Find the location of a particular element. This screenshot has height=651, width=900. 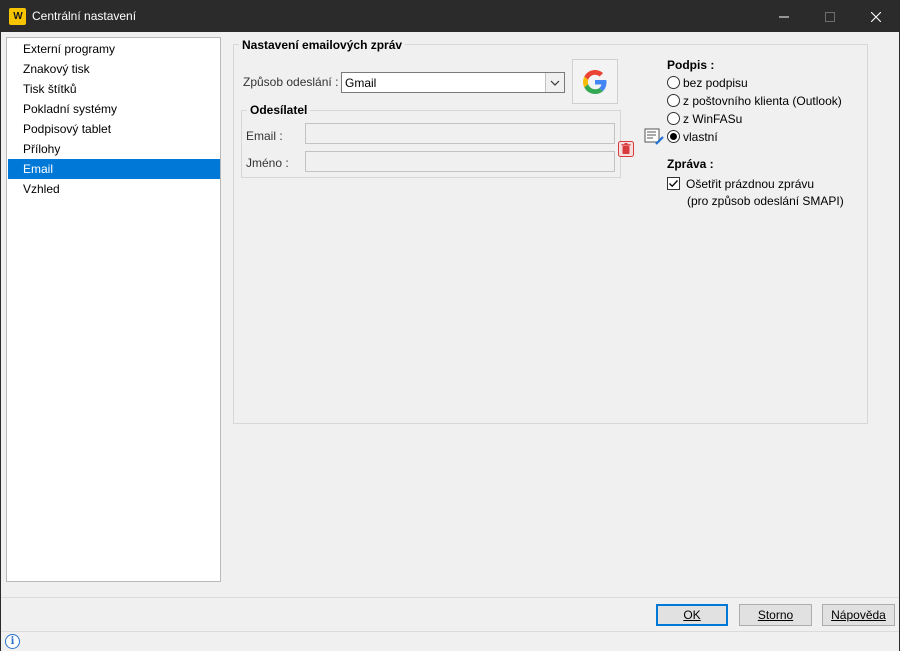

checkmark-icon is located at coordinates (673, 184).